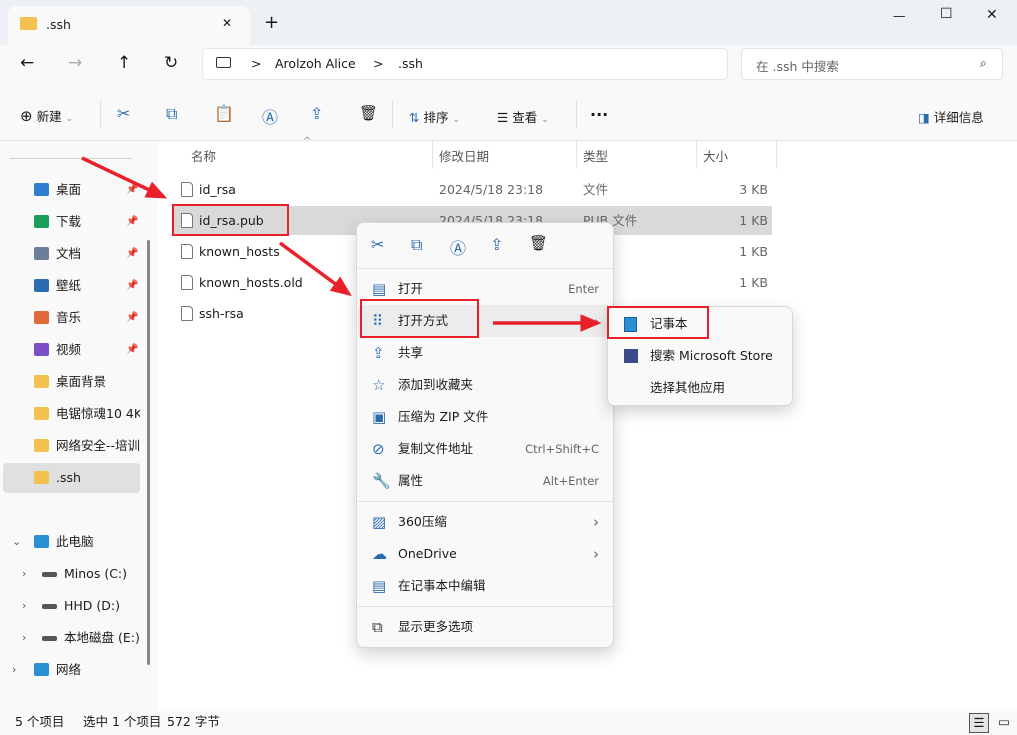 The width and height of the screenshot is (1017, 735). I want to click on annotation-arrows, so click(341, 244).